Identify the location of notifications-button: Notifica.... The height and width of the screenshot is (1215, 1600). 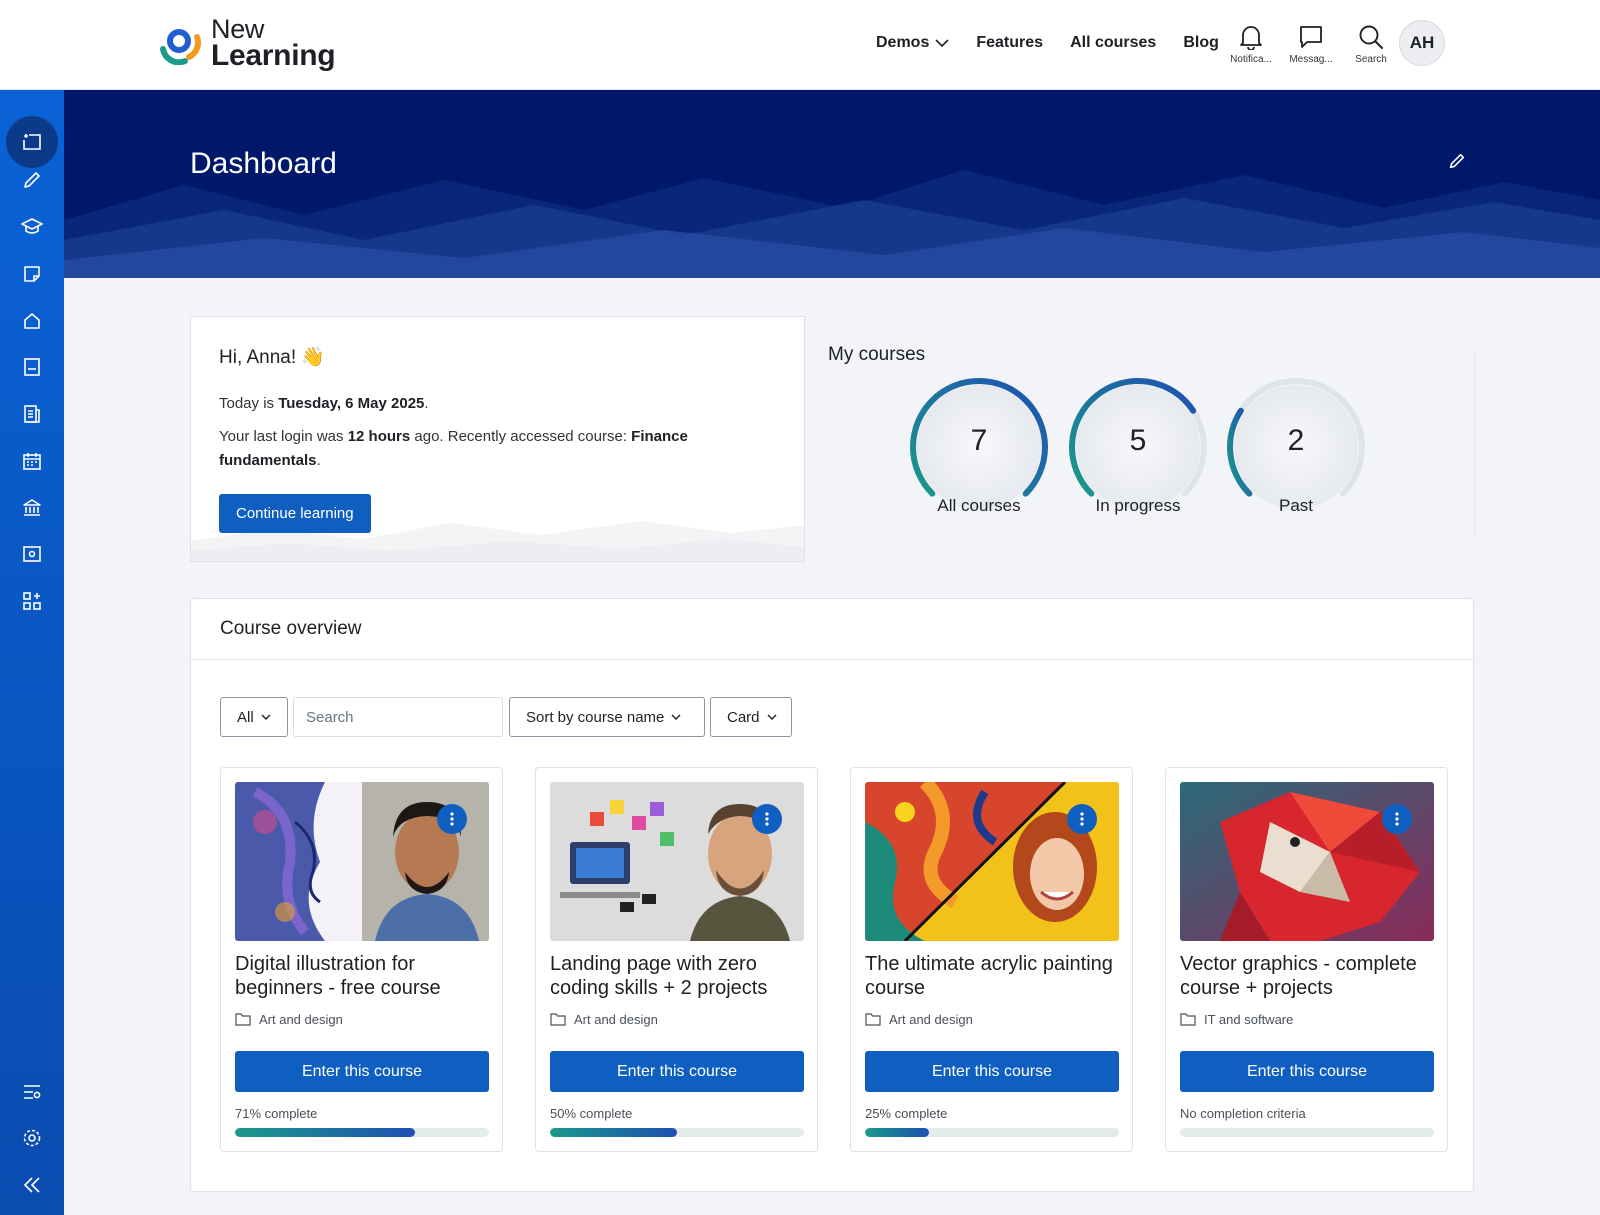
(1251, 44).